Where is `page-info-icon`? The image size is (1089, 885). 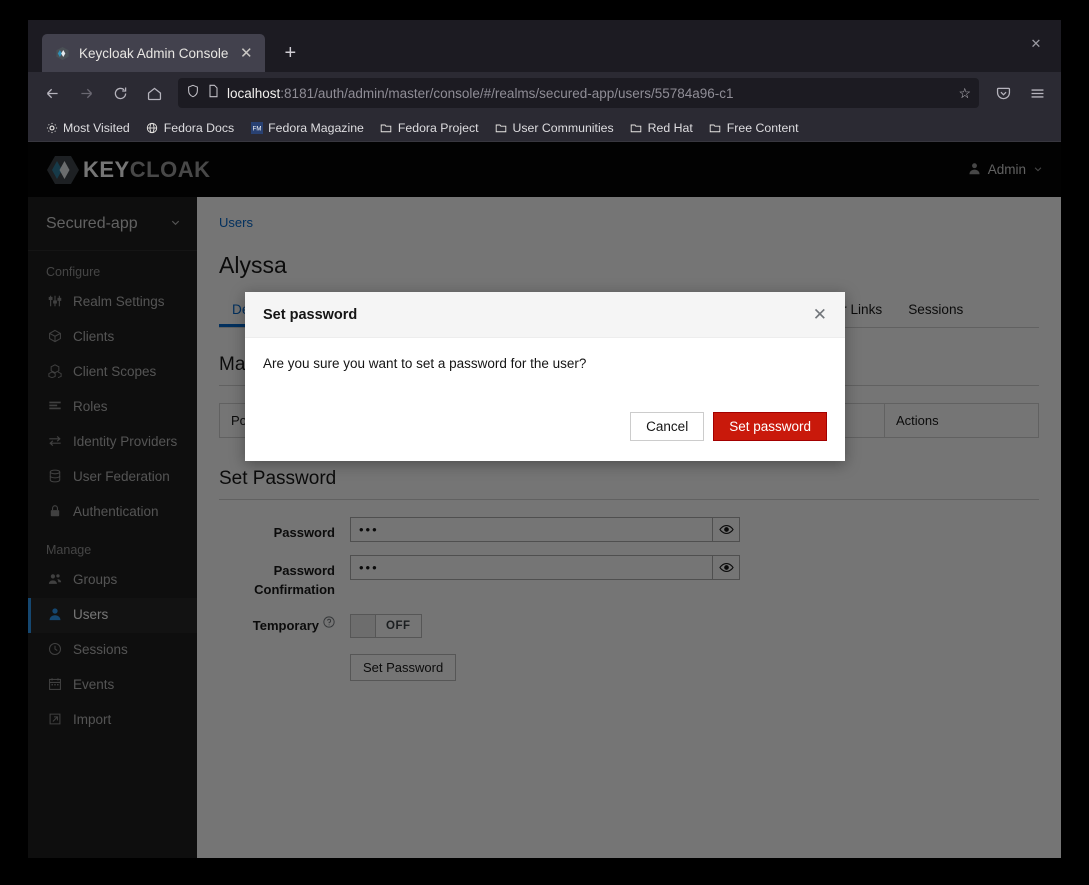 page-info-icon is located at coordinates (213, 93).